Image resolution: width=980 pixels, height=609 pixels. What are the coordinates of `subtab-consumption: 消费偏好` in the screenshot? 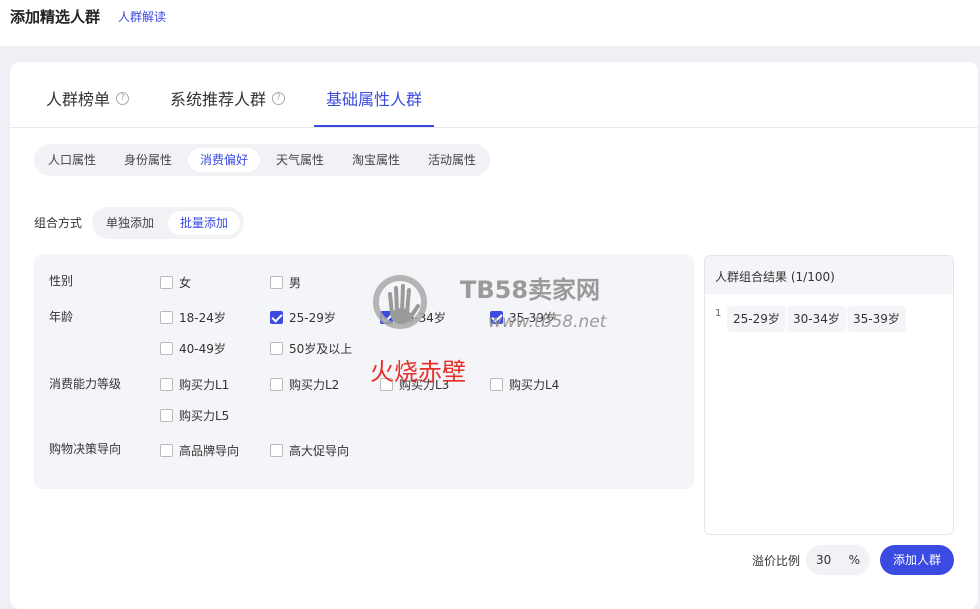 It's located at (224, 160).